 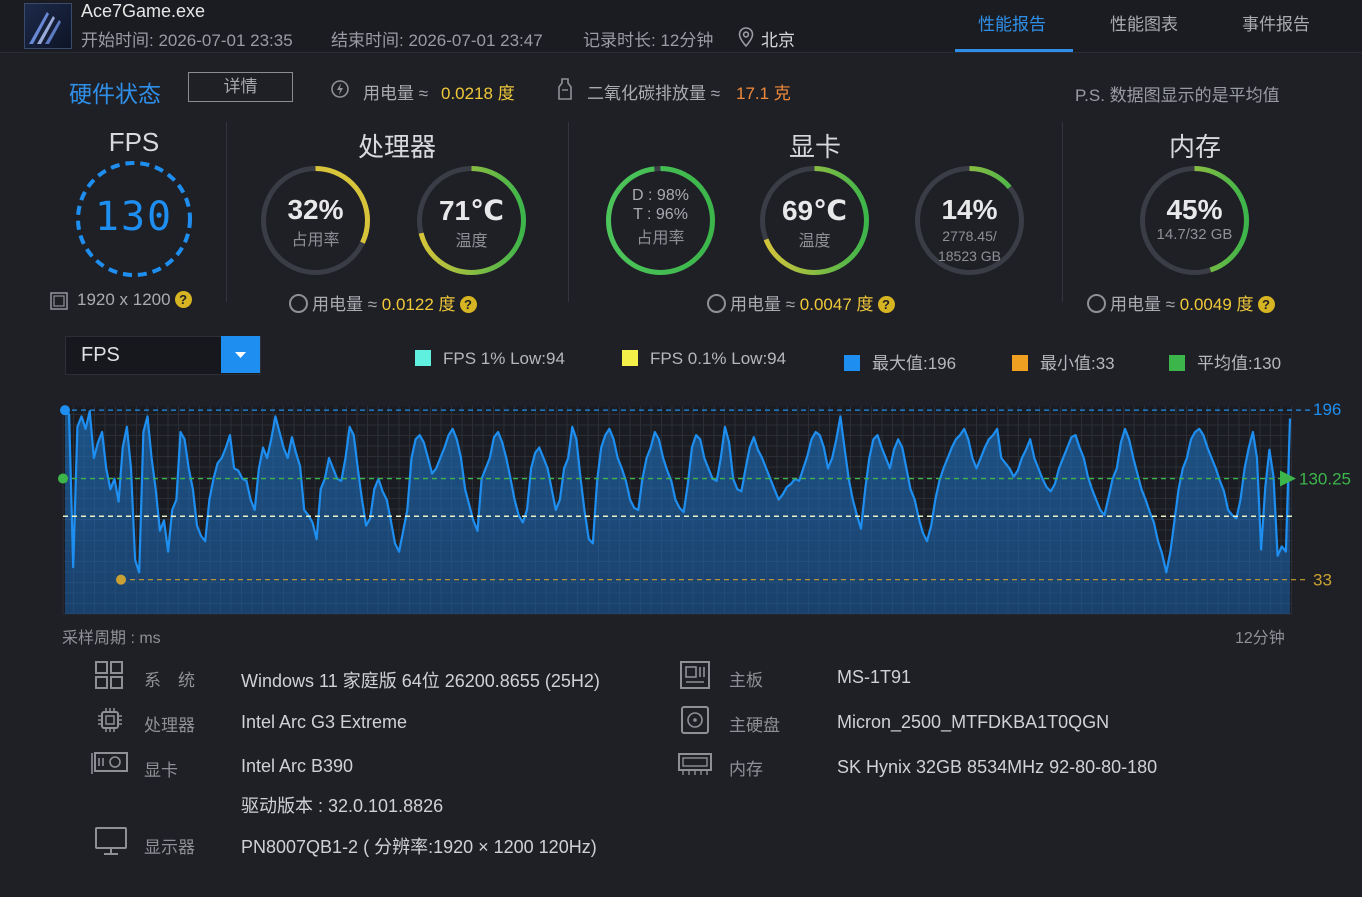 What do you see at coordinates (1276, 22) in the screenshot?
I see `tab-event-report: 事件报告` at bounding box center [1276, 22].